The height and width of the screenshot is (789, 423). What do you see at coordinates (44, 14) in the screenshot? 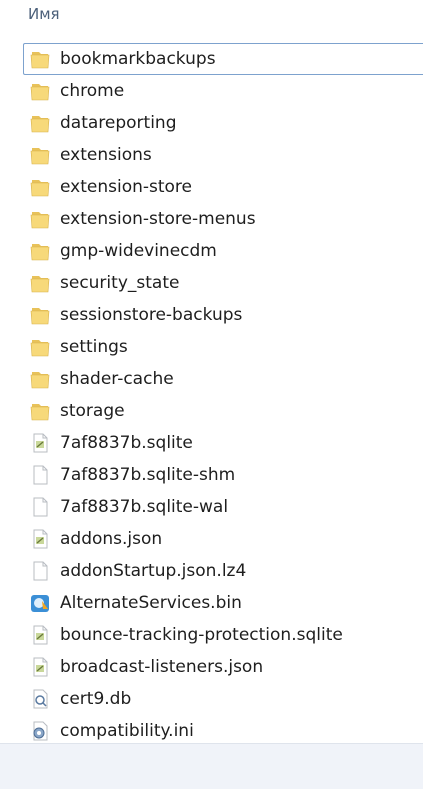
I see `name-column-header: Имя` at bounding box center [44, 14].